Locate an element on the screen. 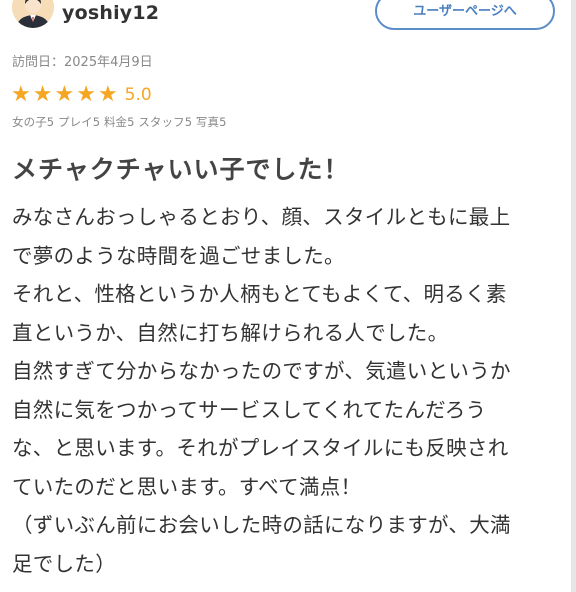 The height and width of the screenshot is (592, 576). rating-row: ★ ★ ★ ★ ★ 5.0 is located at coordinates (81, 95).